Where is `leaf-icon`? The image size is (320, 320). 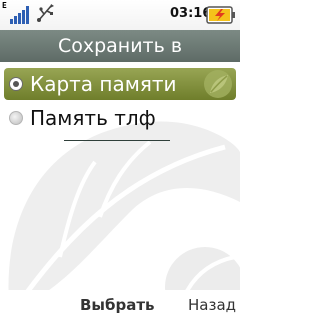 leaf-icon is located at coordinates (218, 84).